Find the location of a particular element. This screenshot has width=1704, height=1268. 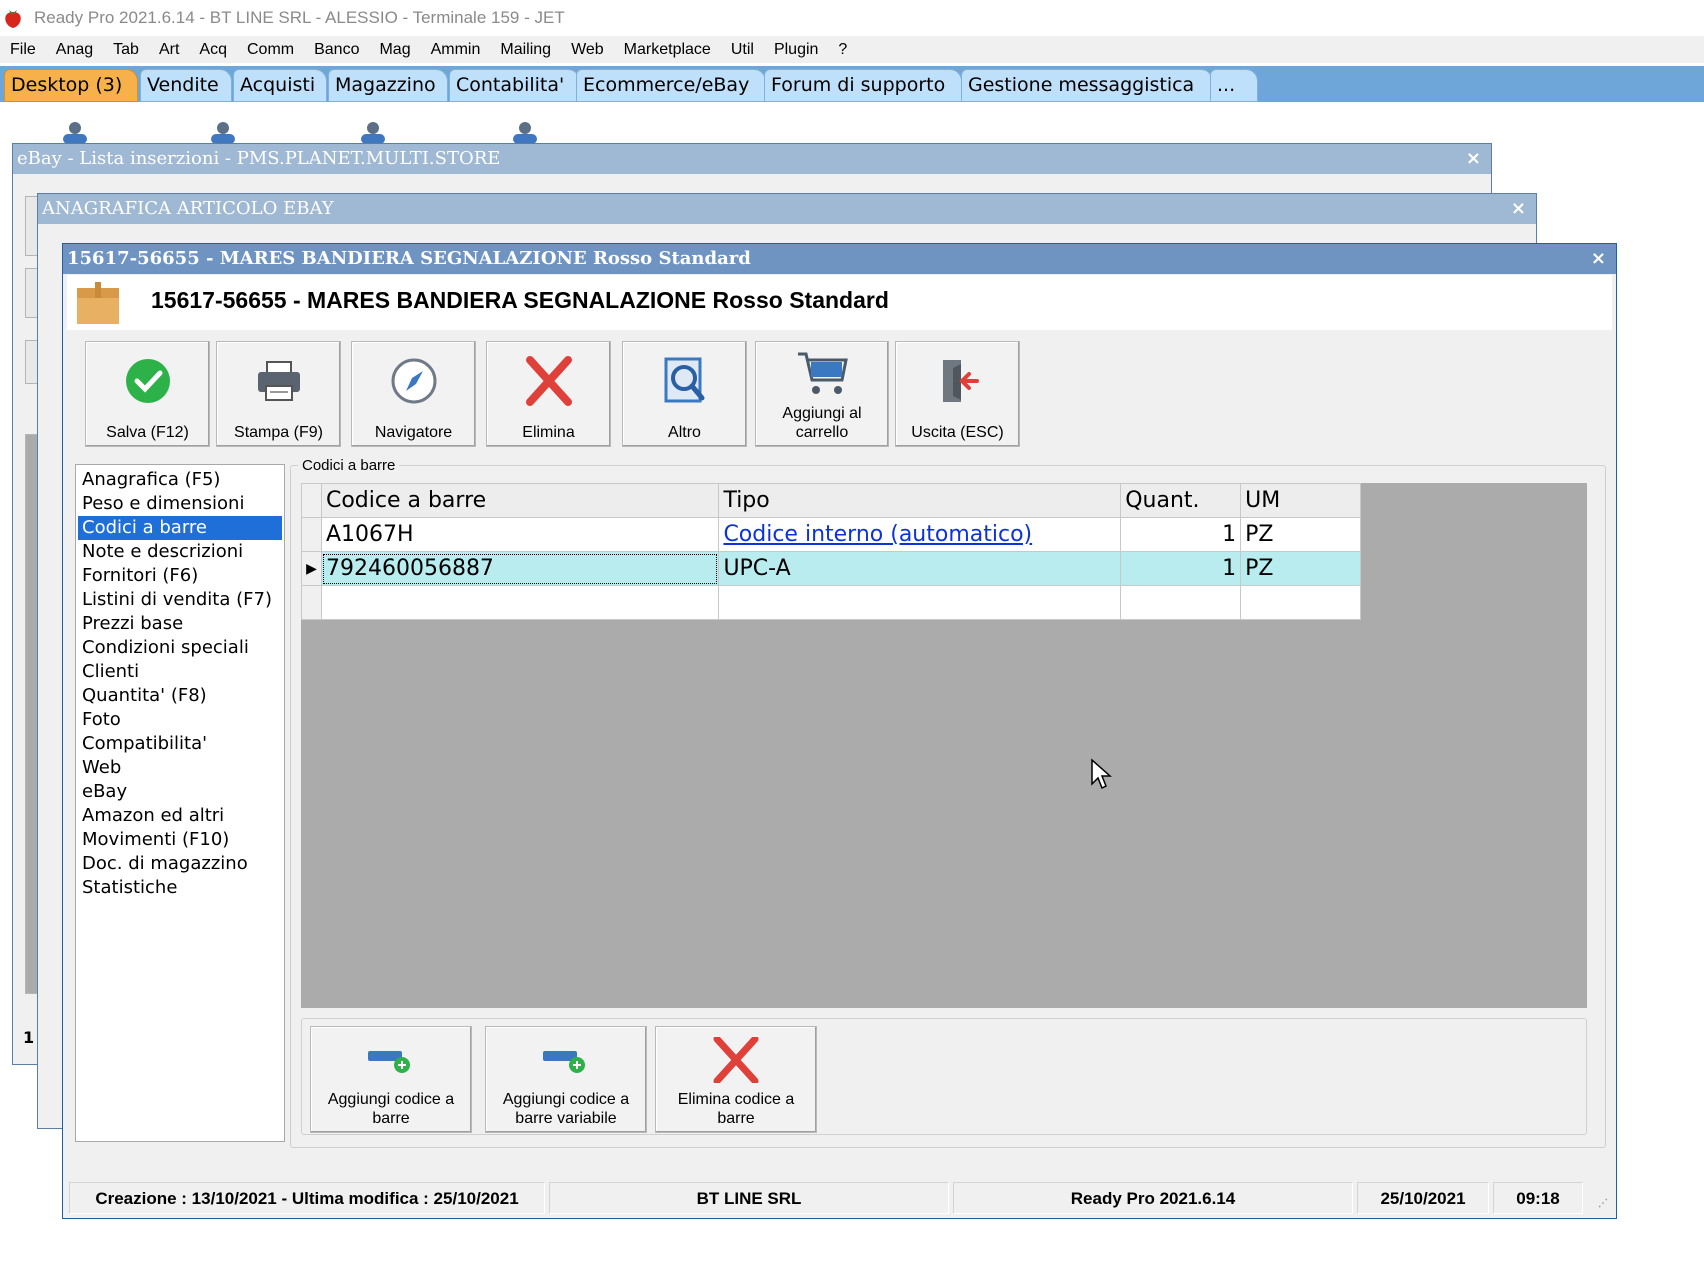

column-header-um: UM is located at coordinates (1300, 500).